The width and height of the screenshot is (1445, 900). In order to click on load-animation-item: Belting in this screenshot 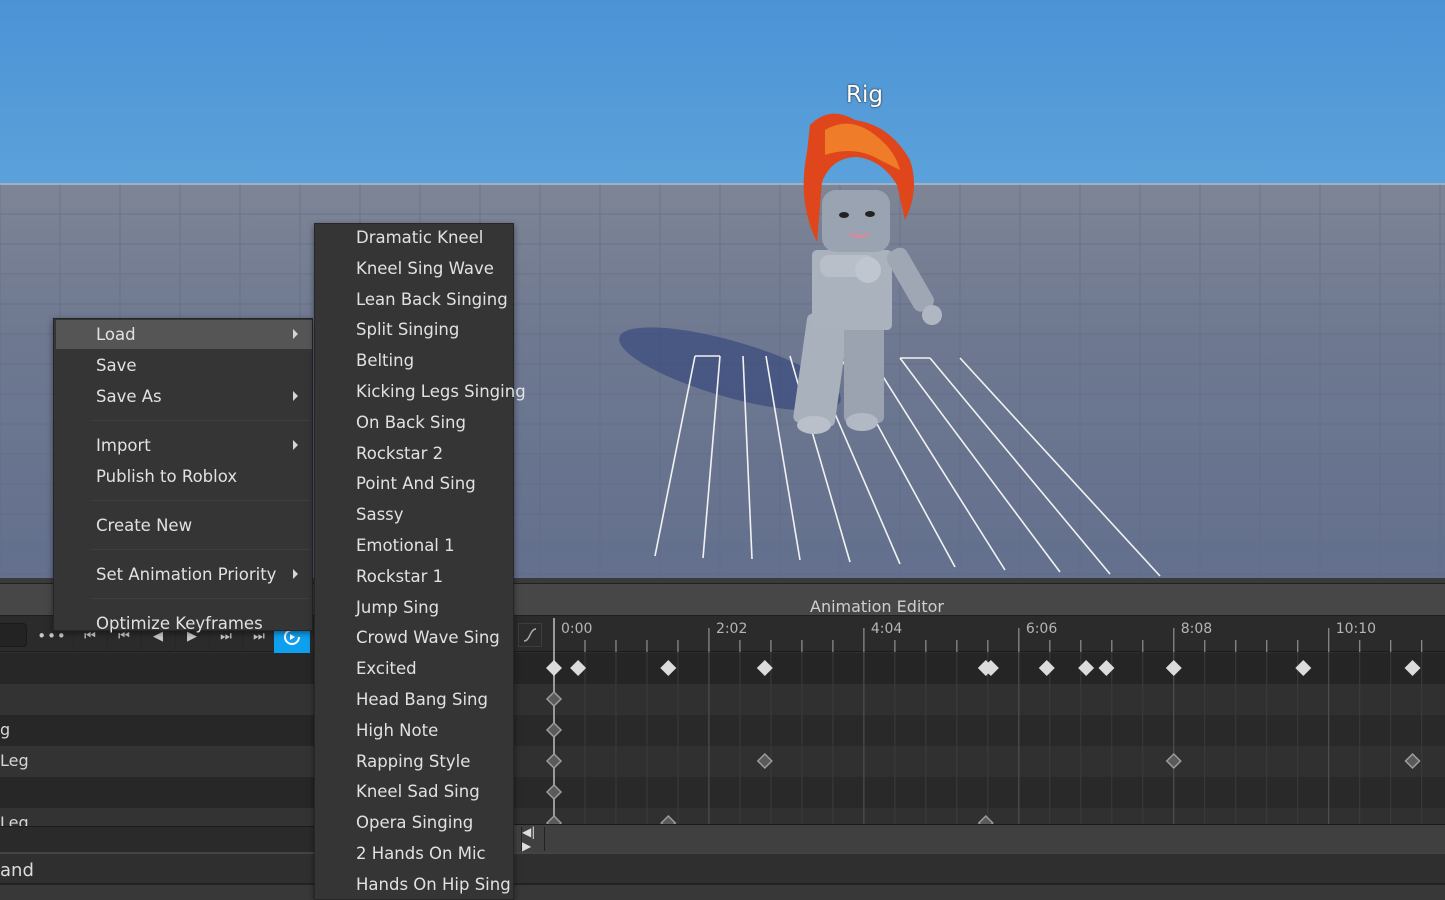, I will do `click(414, 362)`.